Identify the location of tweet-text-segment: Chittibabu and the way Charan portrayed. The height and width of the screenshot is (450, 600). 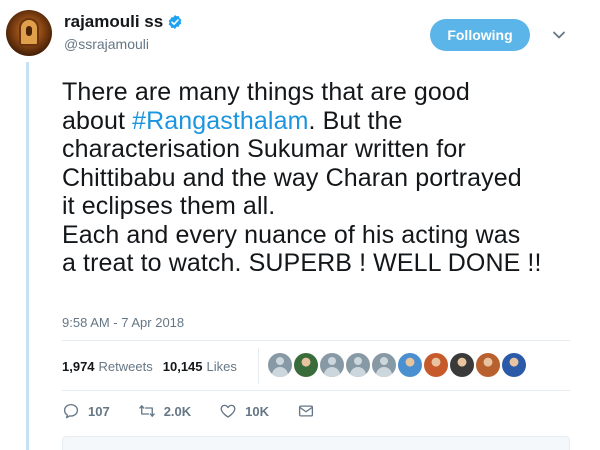
(292, 177).